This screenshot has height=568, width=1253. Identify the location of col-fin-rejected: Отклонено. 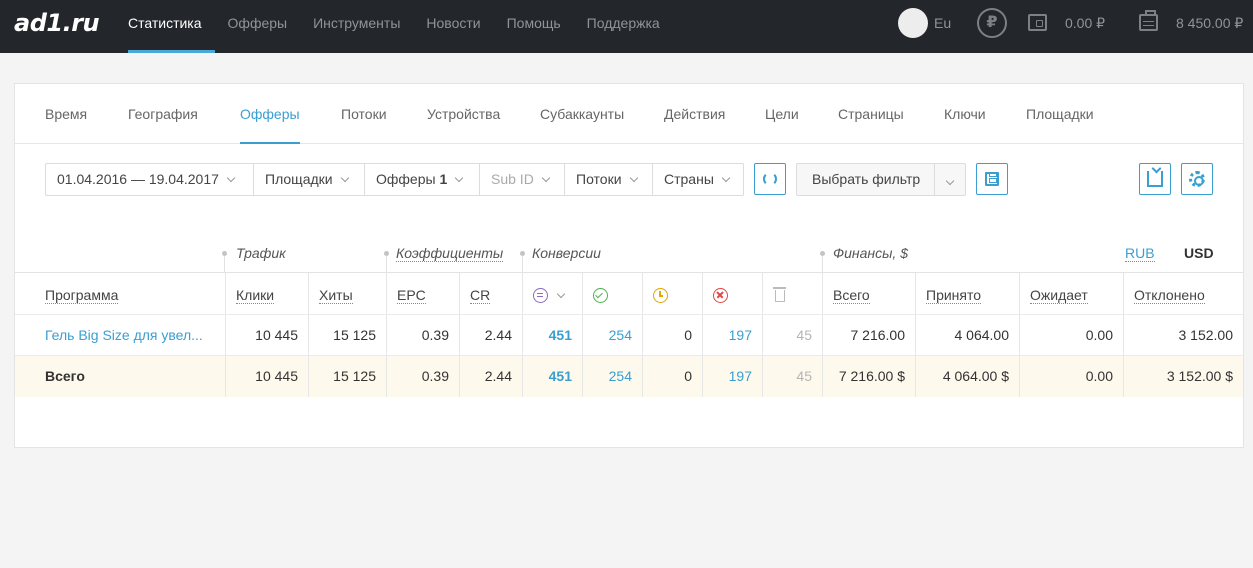
(1183, 293).